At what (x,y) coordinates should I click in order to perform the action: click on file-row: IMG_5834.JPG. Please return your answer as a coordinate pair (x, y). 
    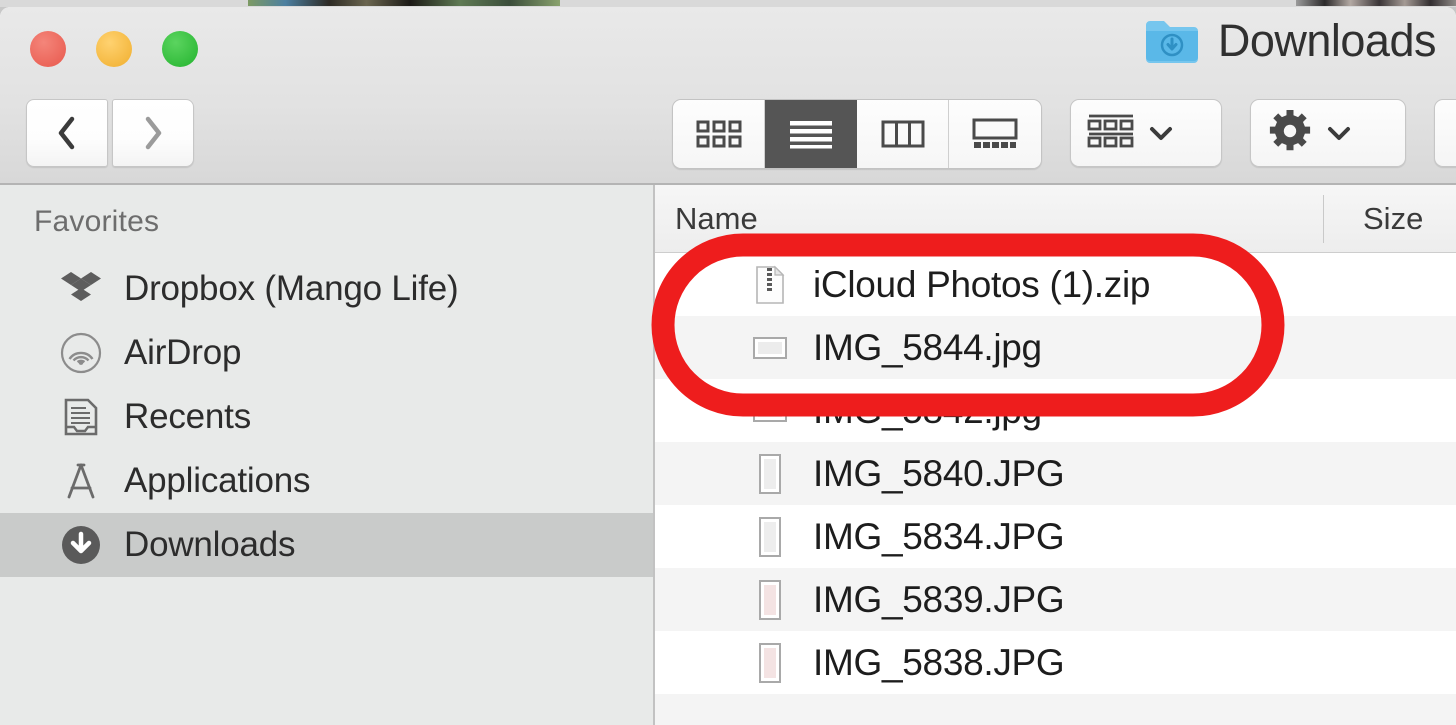
    Looking at the image, I should click on (1055, 536).